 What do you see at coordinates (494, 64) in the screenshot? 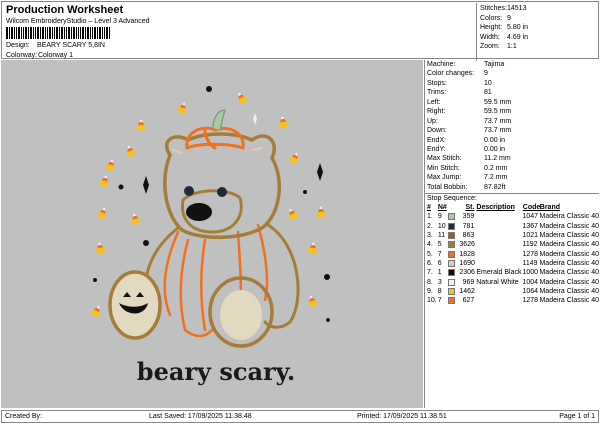
I see `property-value: Tajima` at bounding box center [494, 64].